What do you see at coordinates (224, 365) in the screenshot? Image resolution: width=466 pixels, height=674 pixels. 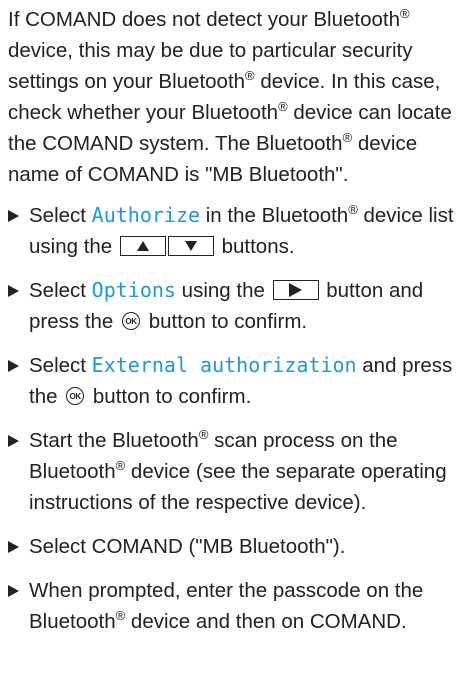 I see `display-text-external-authorization: External authorization` at bounding box center [224, 365].